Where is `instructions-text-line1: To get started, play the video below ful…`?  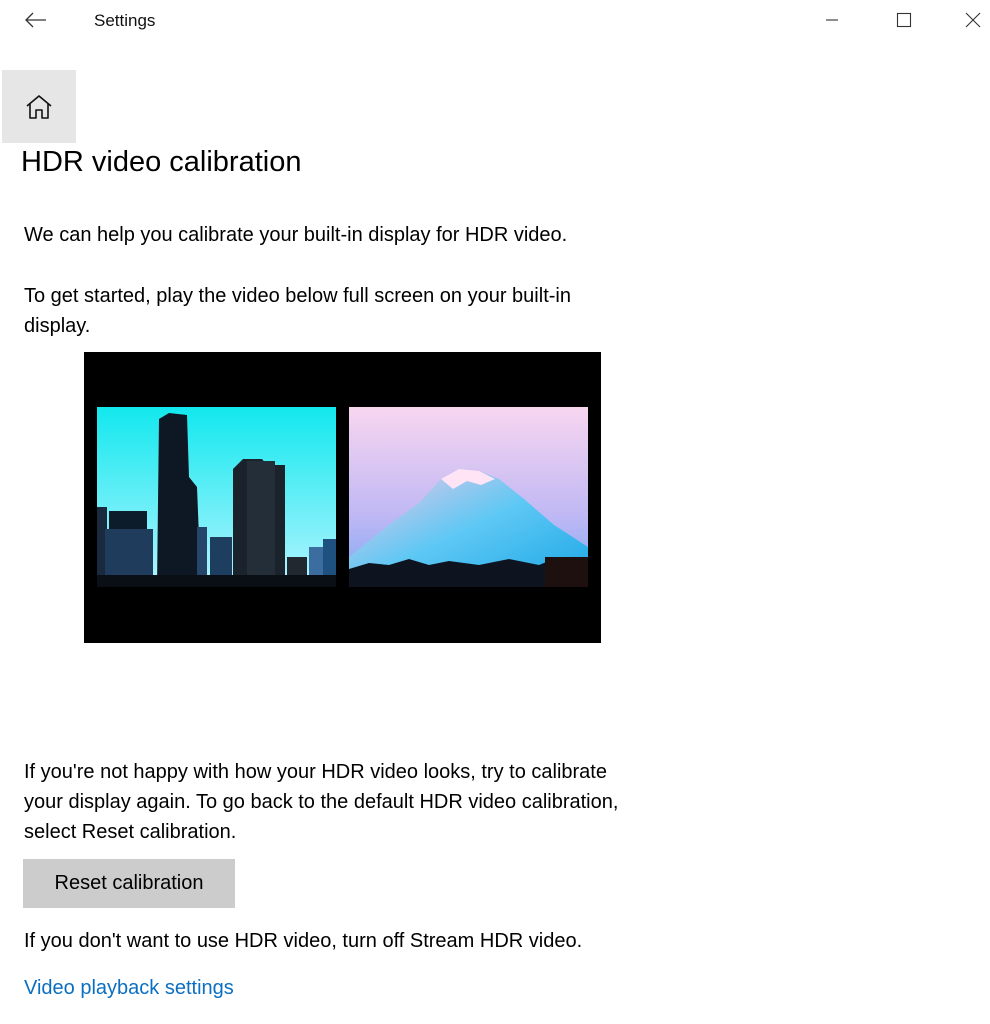
instructions-text-line1: To get started, play the video below ful… is located at coordinates (297, 296).